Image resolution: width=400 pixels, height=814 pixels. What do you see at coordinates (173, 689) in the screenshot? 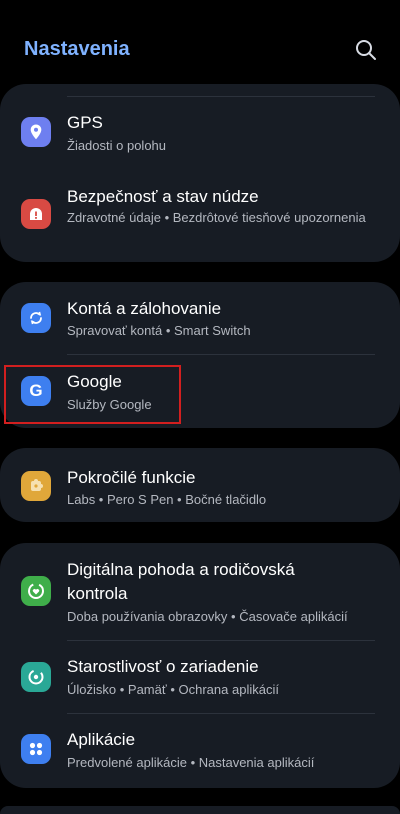
I see `item-subtitle: Úložisko • Pamäť • Ochrana aplikácií` at bounding box center [173, 689].